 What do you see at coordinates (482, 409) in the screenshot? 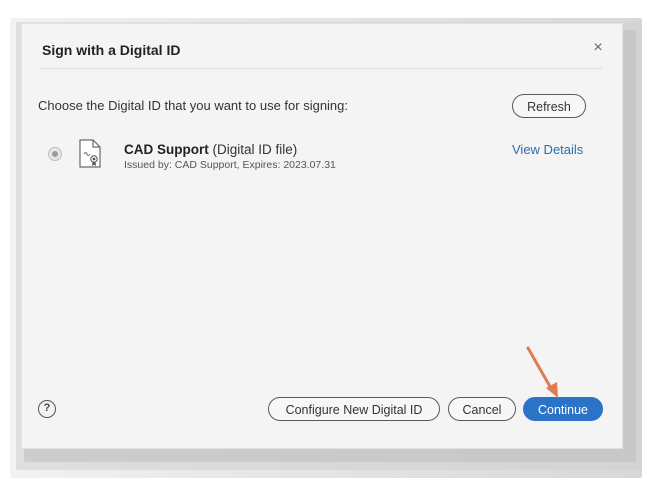
I see `cancel-button: Cancel` at bounding box center [482, 409].